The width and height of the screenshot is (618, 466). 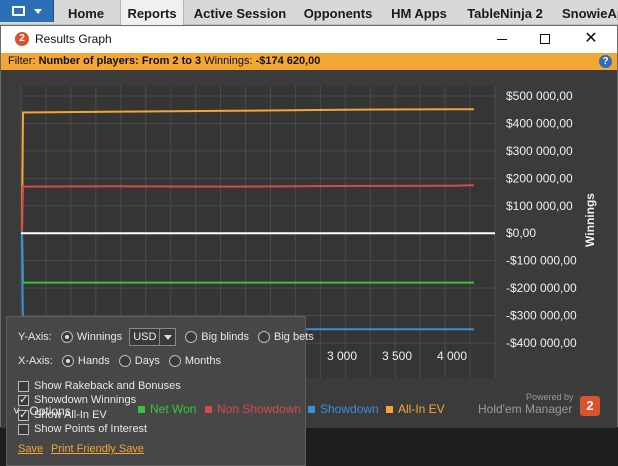 What do you see at coordinates (27, 11) in the screenshot?
I see `app-menu-button` at bounding box center [27, 11].